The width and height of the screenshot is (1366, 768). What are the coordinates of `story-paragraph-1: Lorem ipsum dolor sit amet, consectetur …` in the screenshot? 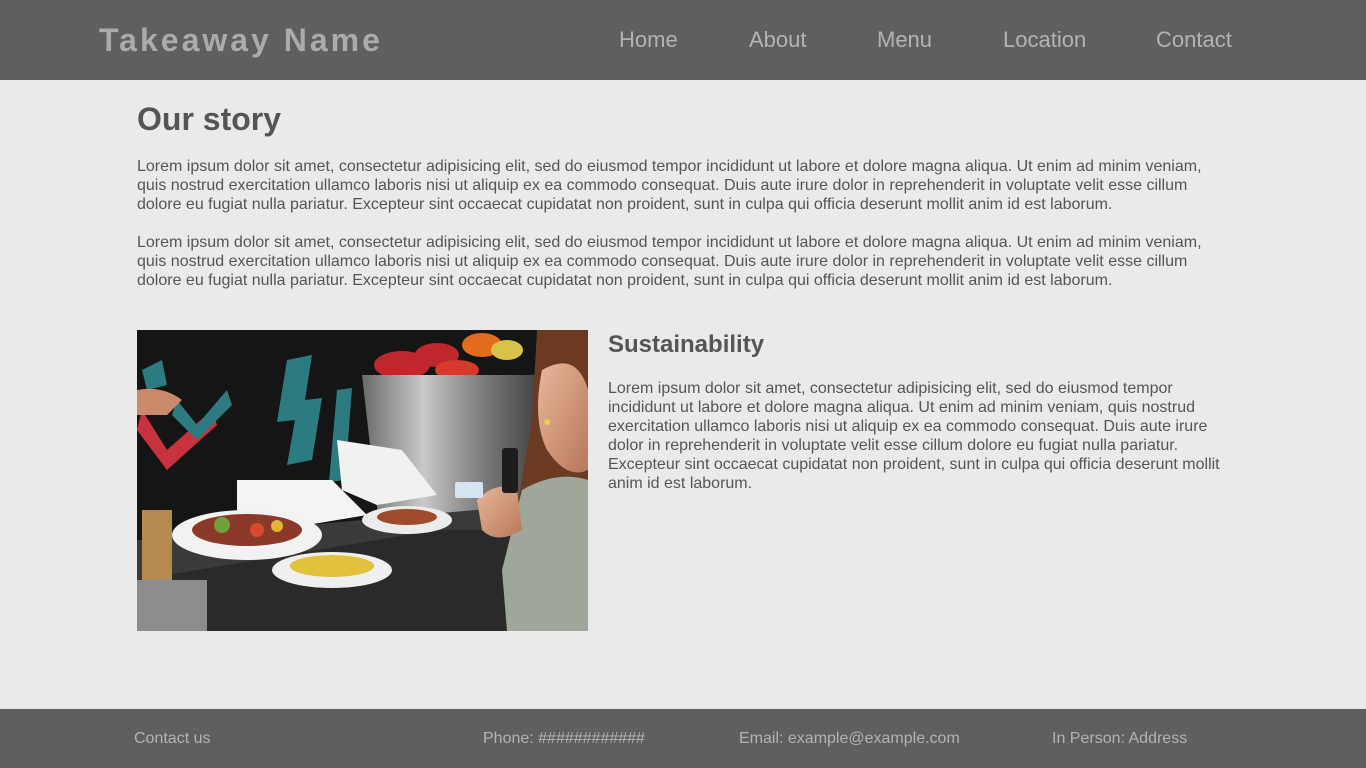 It's located at (669, 185).